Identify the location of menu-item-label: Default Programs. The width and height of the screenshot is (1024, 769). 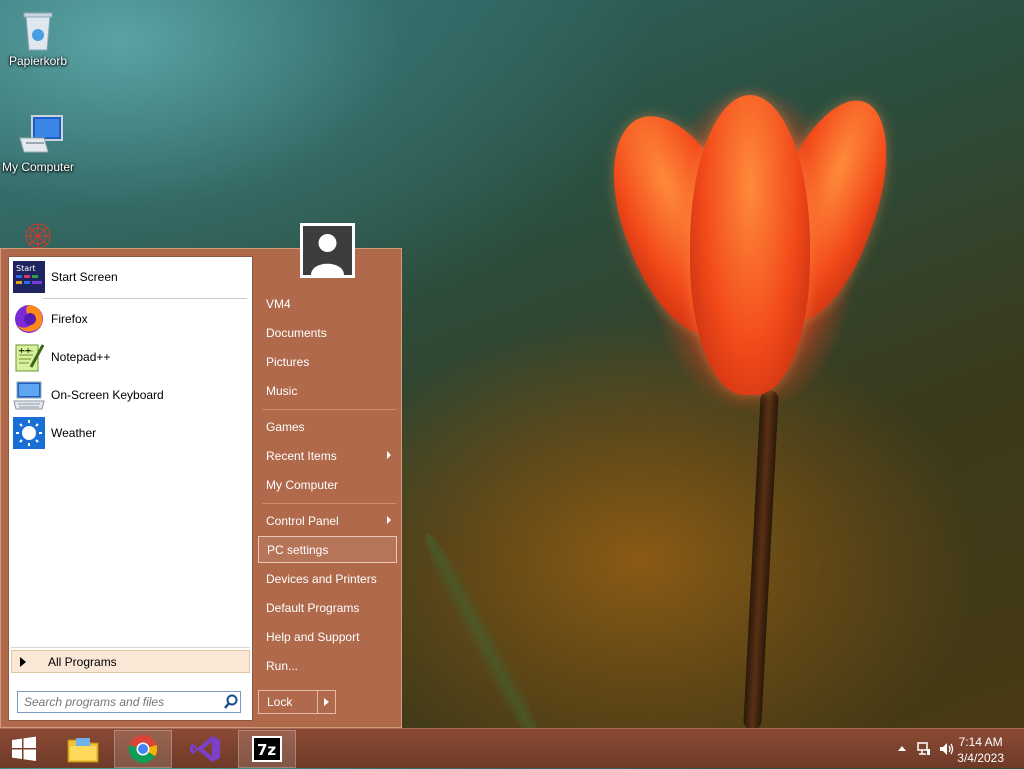
(313, 607).